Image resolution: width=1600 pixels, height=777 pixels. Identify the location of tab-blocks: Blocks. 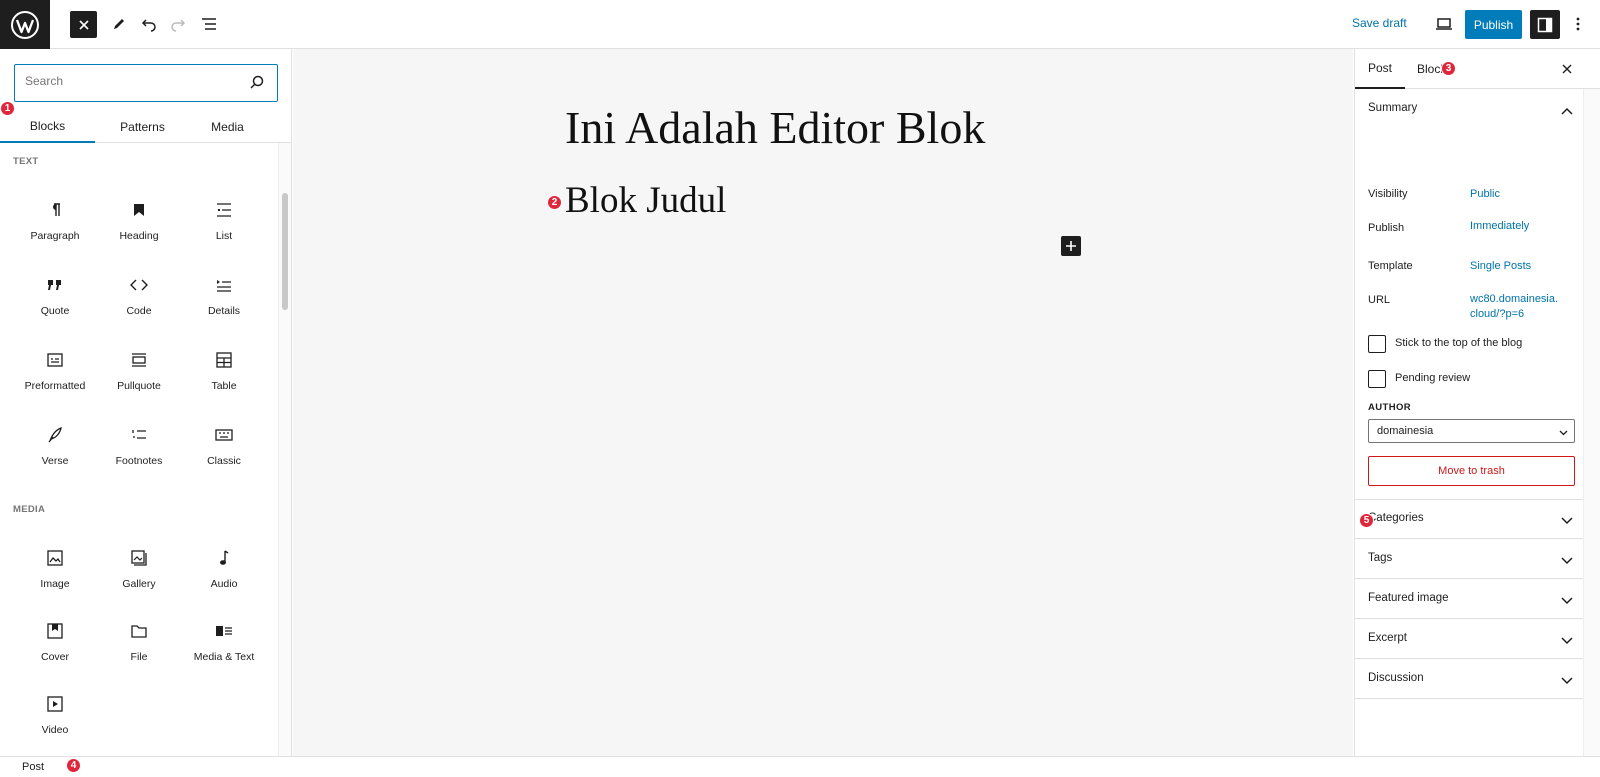
(47, 127).